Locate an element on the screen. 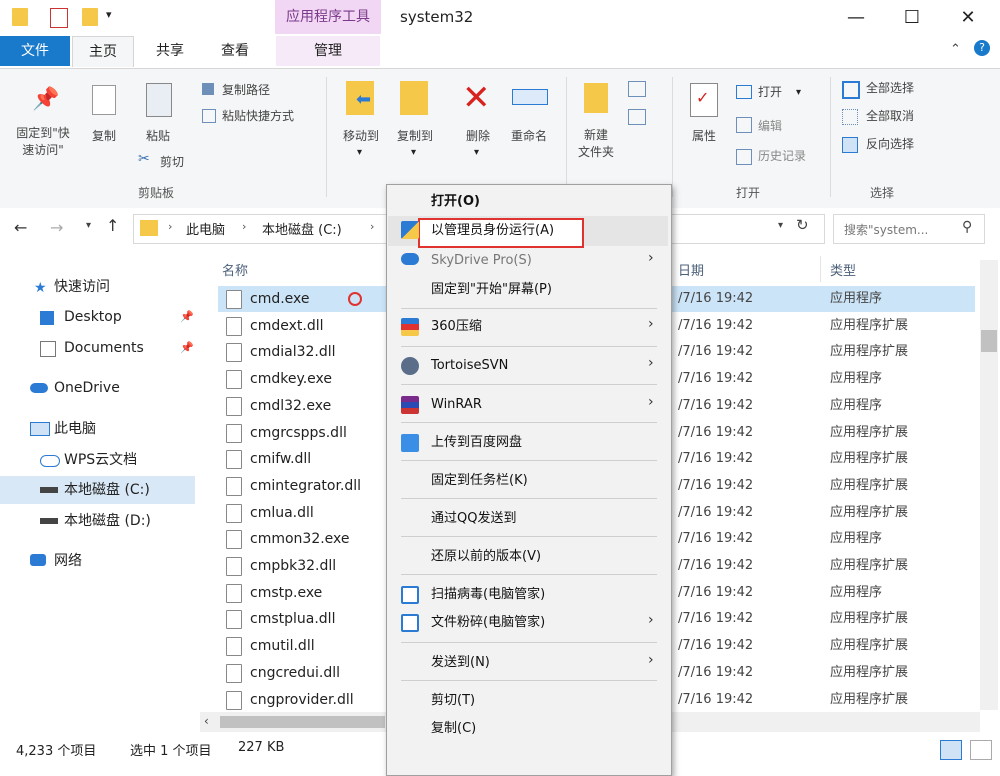 The height and width of the screenshot is (776, 1000). tab-file: 文件 is located at coordinates (35, 51).